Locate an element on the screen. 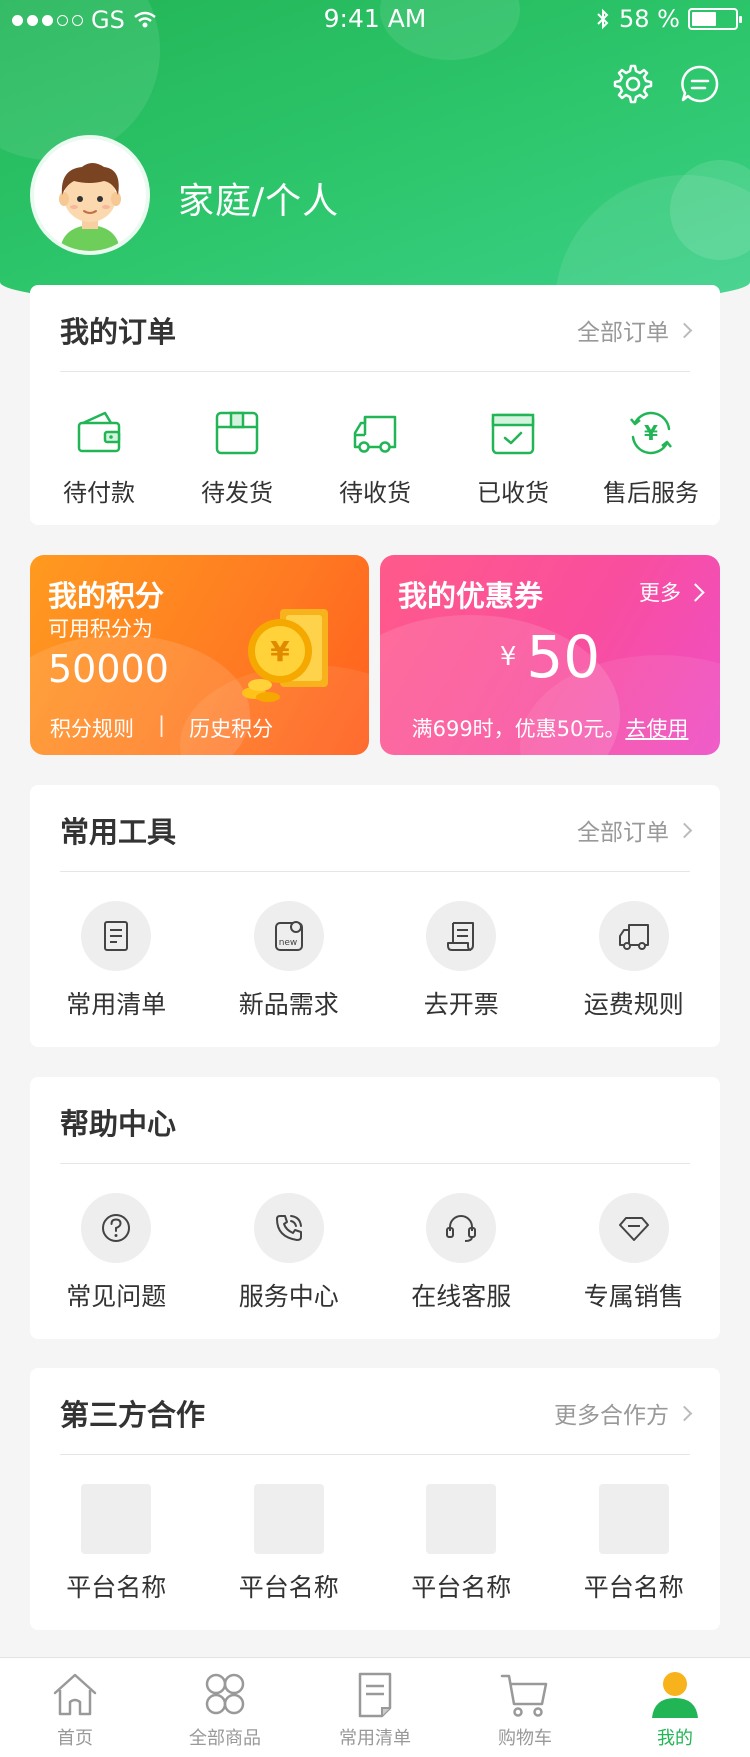 The image size is (750, 1757). truck-icon is located at coordinates (375, 434).